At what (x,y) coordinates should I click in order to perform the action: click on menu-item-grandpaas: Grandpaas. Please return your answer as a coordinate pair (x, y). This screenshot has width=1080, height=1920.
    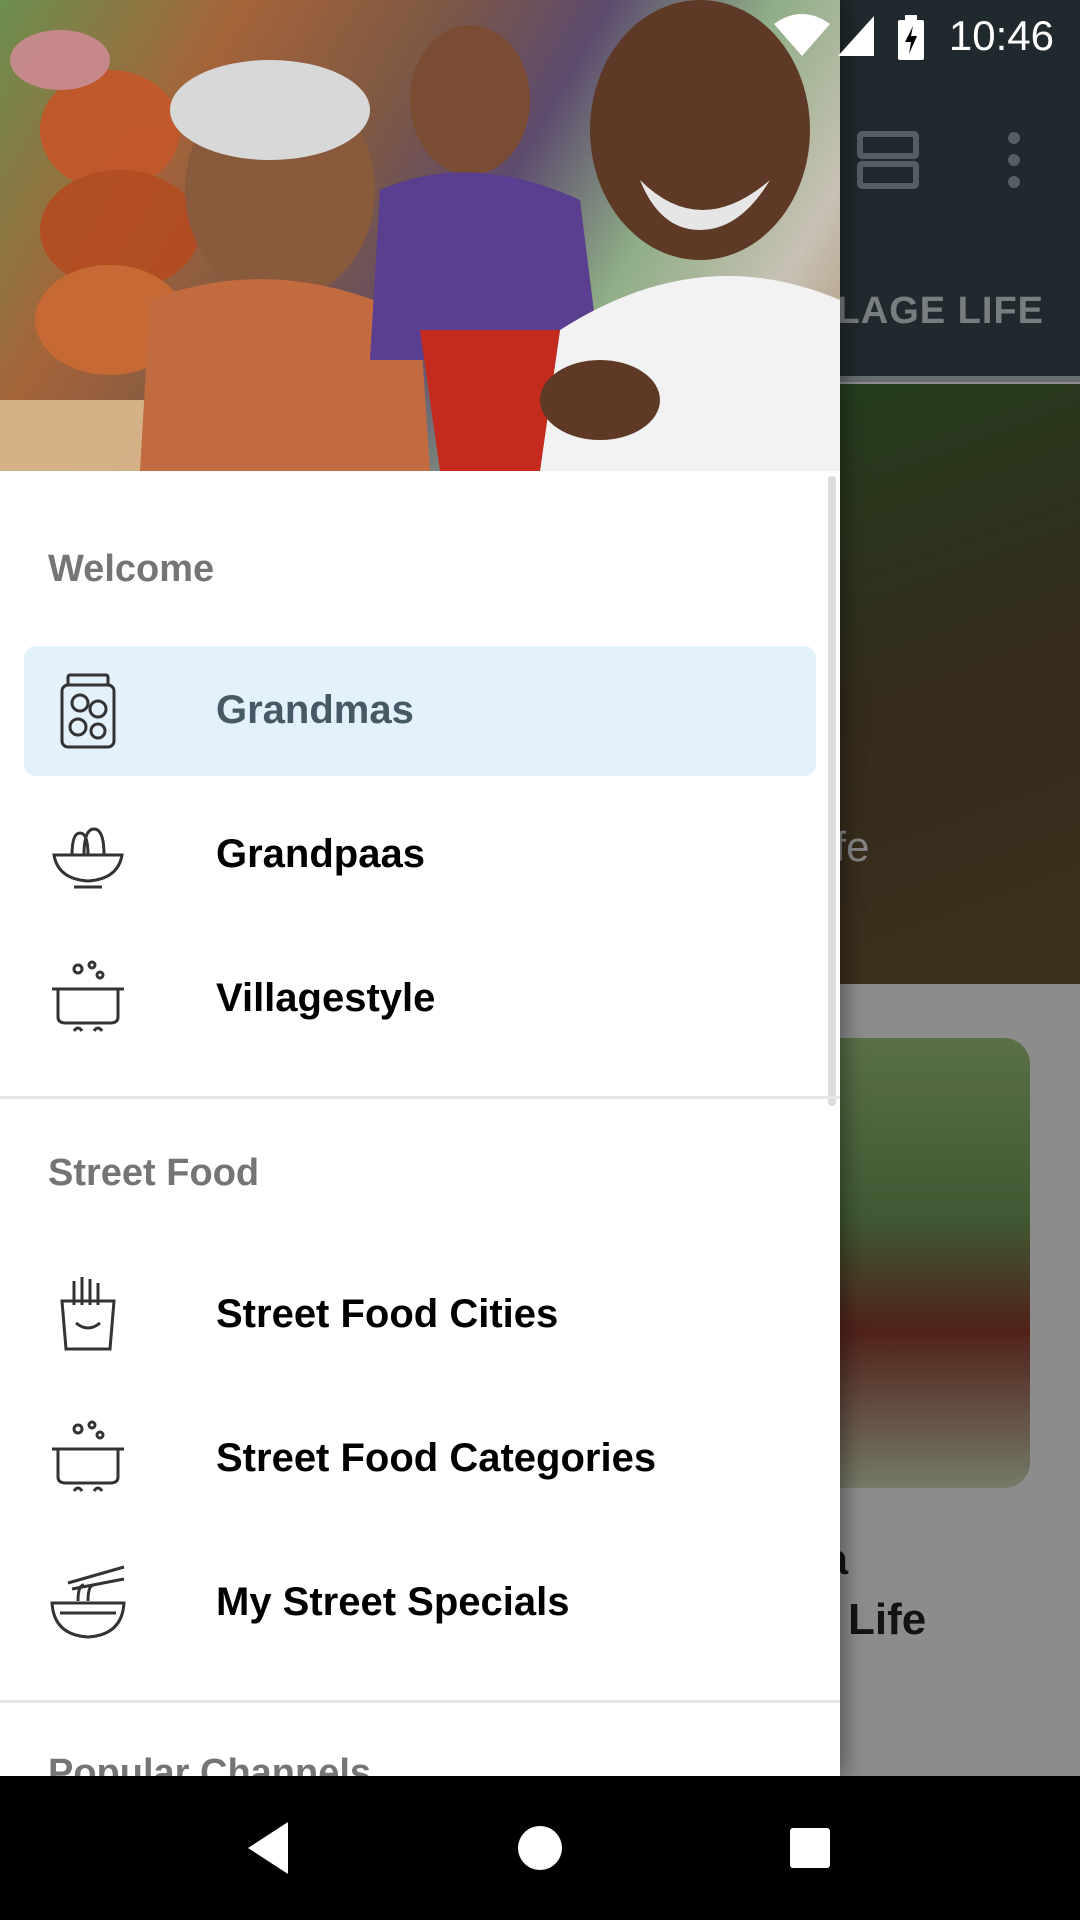
    Looking at the image, I should click on (420, 855).